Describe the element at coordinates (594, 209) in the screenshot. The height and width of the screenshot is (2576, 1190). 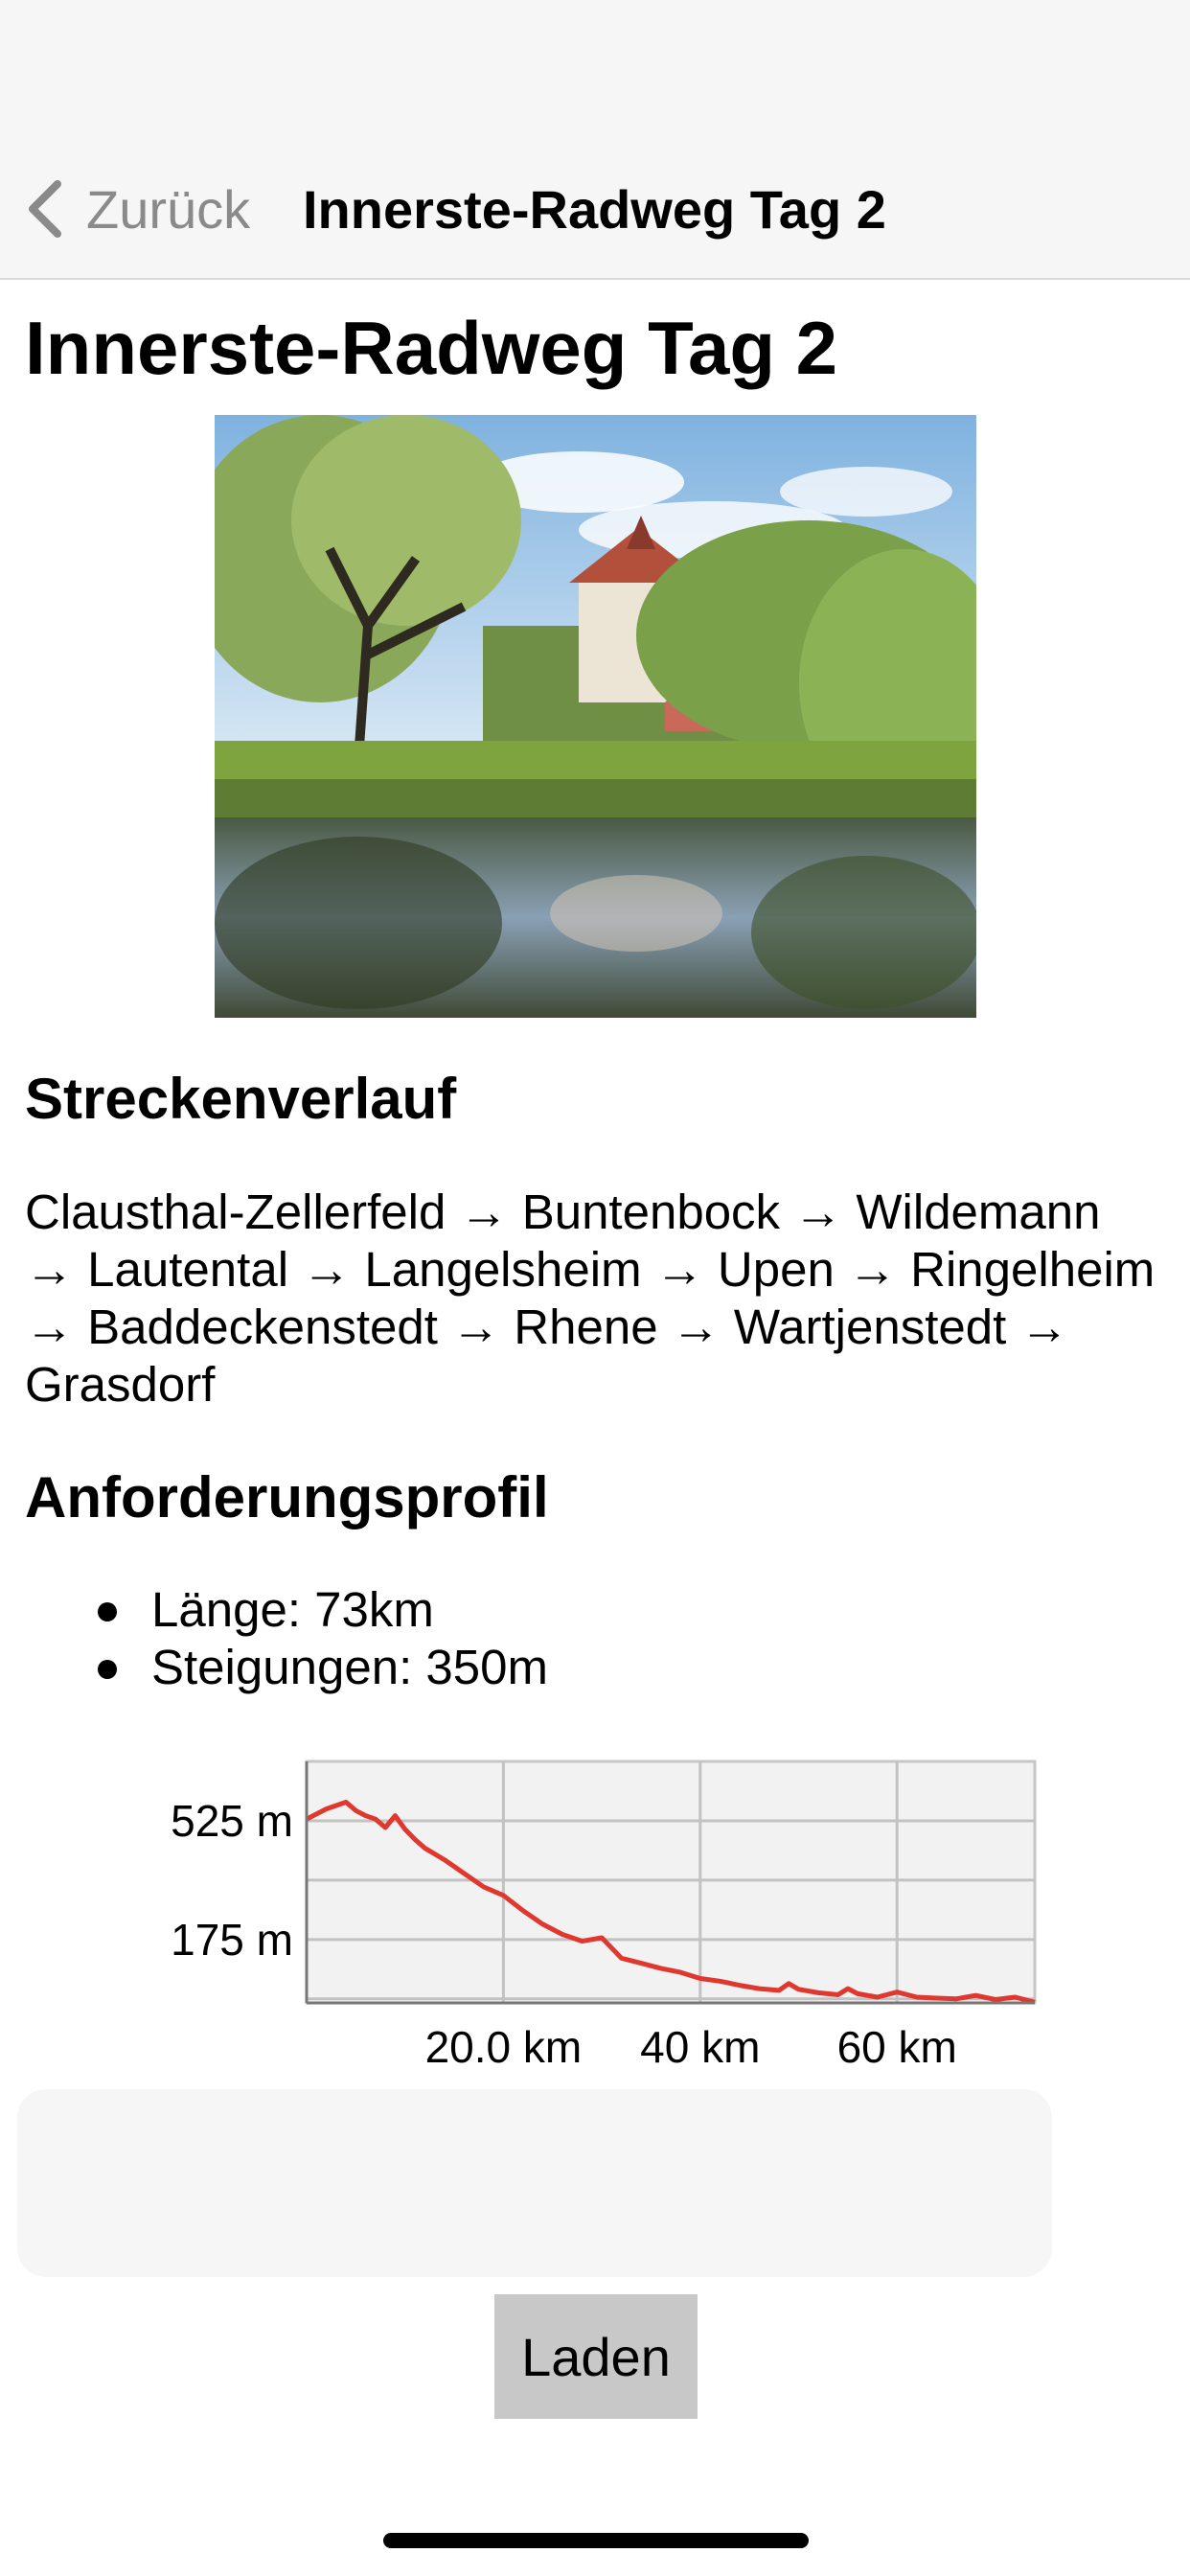
I see `nav-title: Innerste-Radweg Tag 2` at that location.